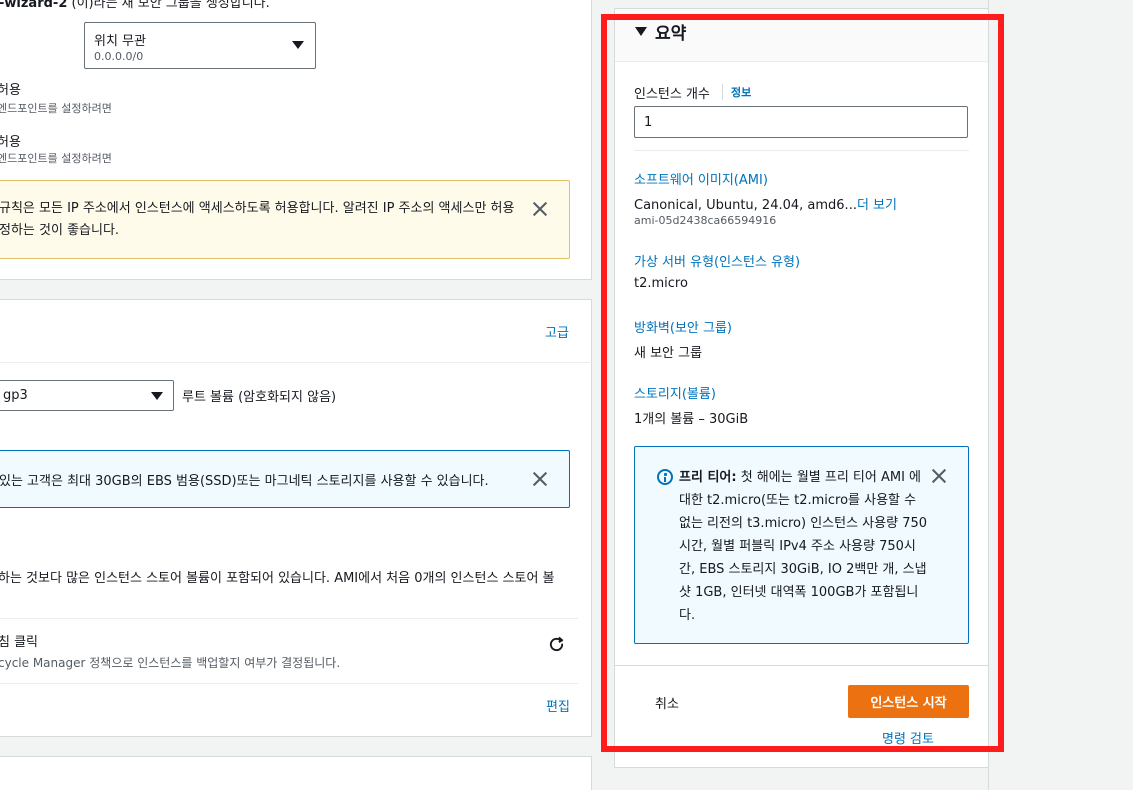 The image size is (1133, 790). Describe the element at coordinates (56, 158) in the screenshot. I see `allow-http-desc: 엔드포인트를 설정하려면` at that location.